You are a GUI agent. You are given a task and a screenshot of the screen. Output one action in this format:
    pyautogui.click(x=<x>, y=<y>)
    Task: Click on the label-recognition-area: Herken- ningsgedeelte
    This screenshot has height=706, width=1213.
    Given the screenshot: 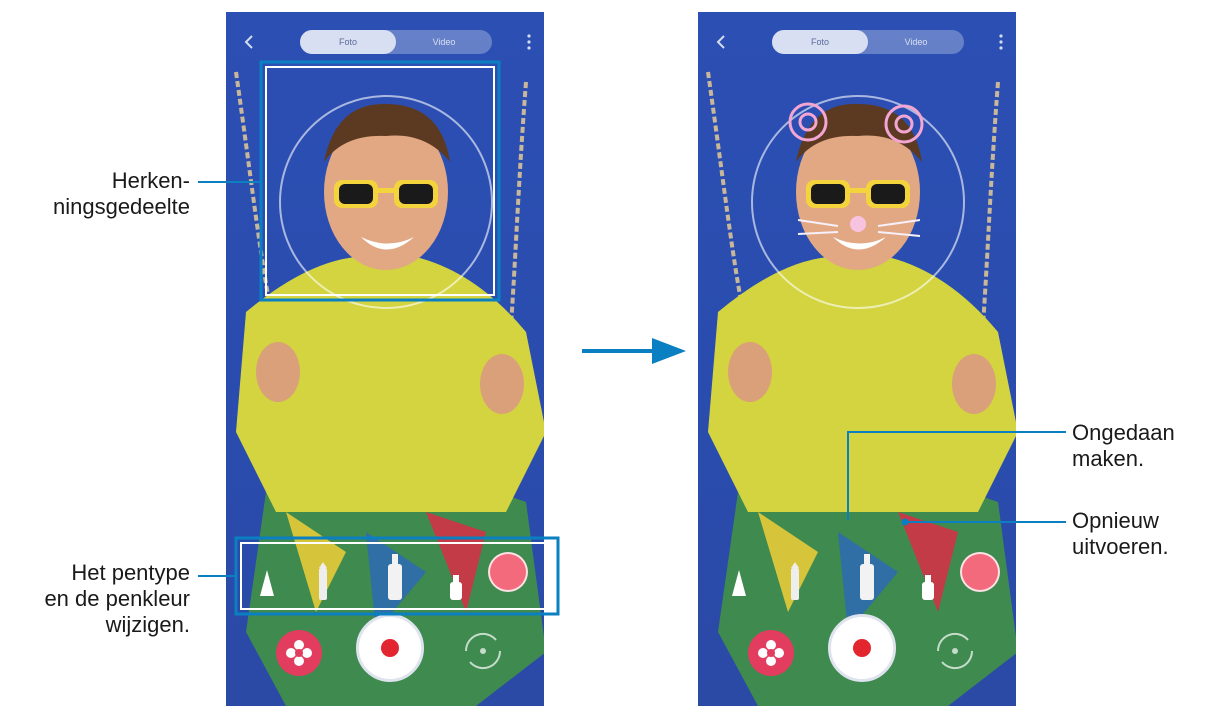 What is the action you would take?
    pyautogui.click(x=115, y=194)
    